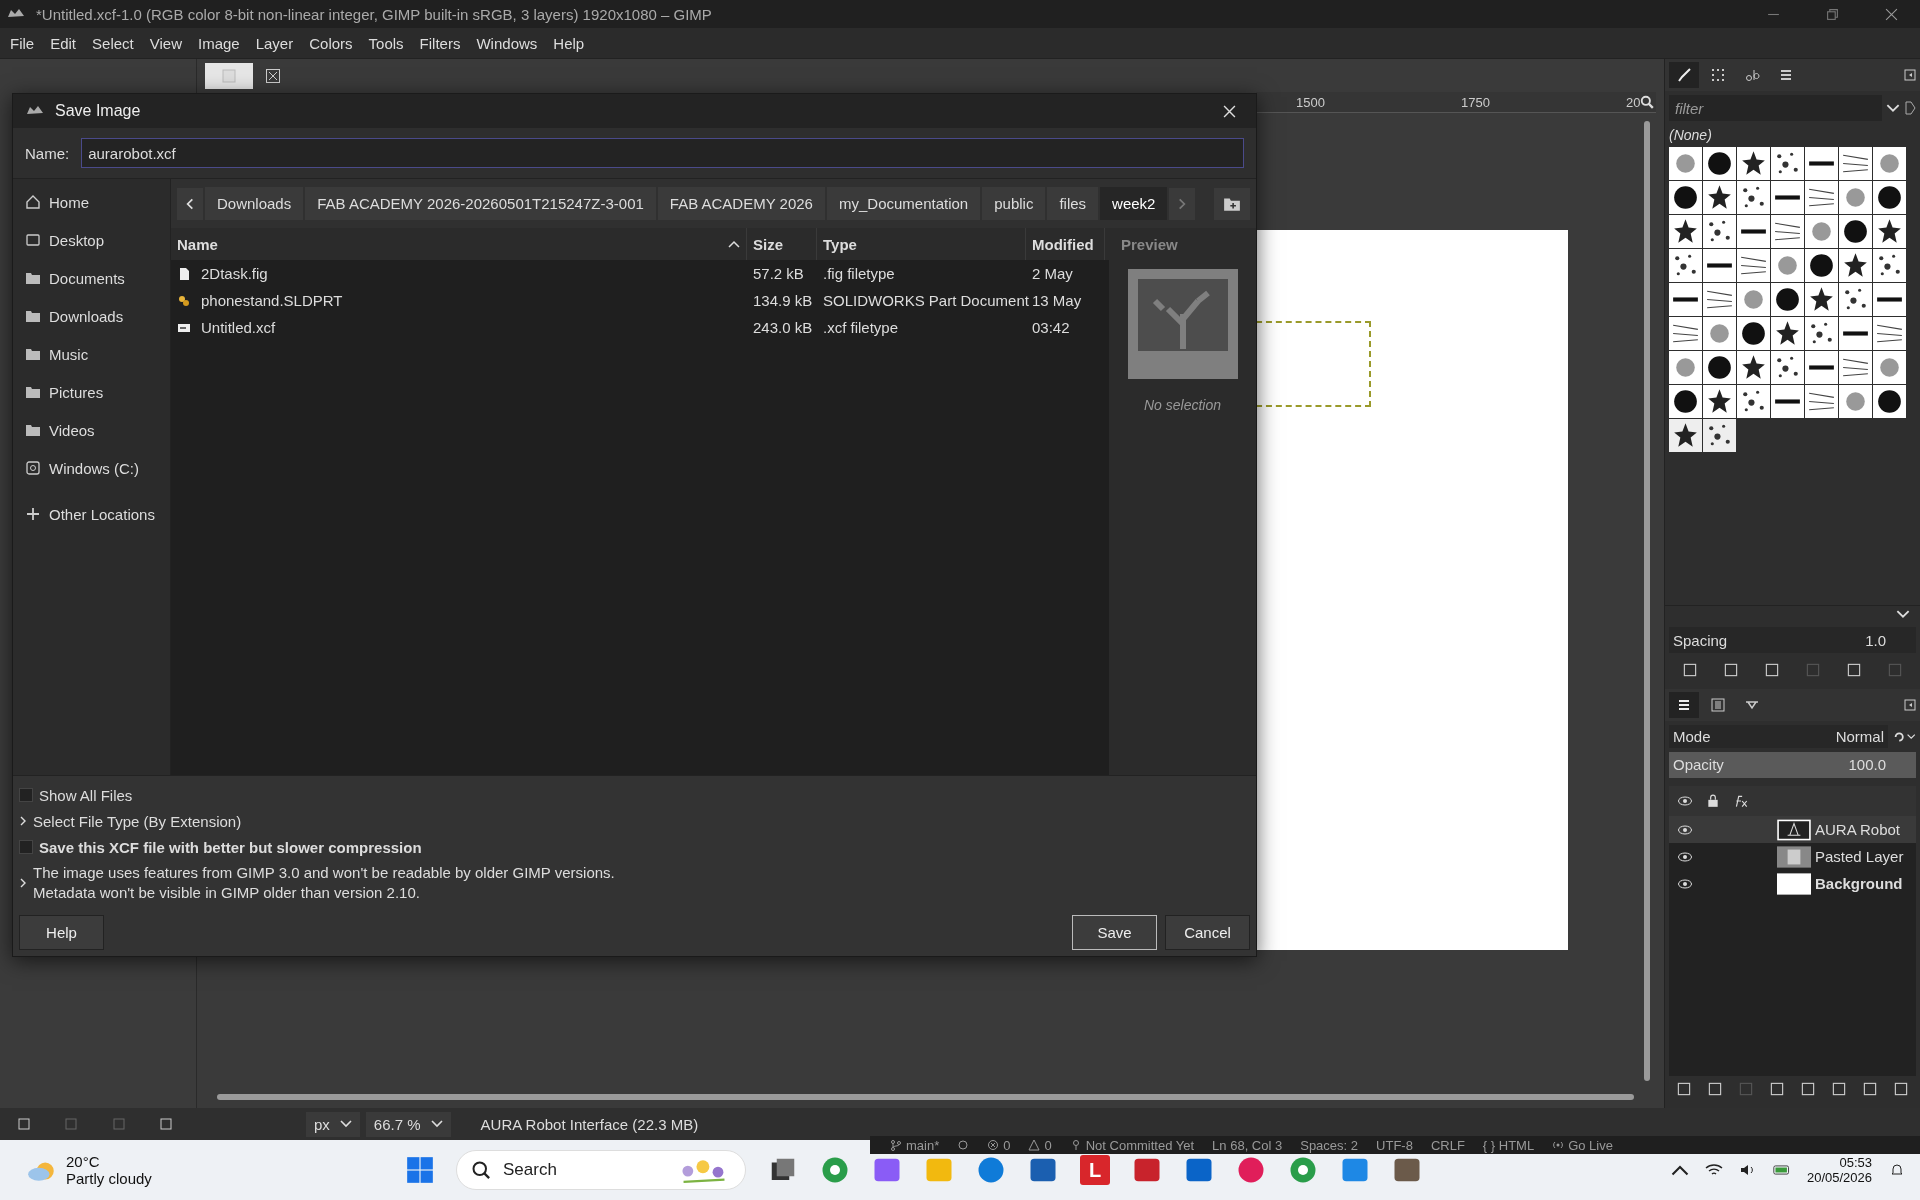 This screenshot has width=1920, height=1200. What do you see at coordinates (1684, 705) in the screenshot?
I see `stack-icon` at bounding box center [1684, 705].